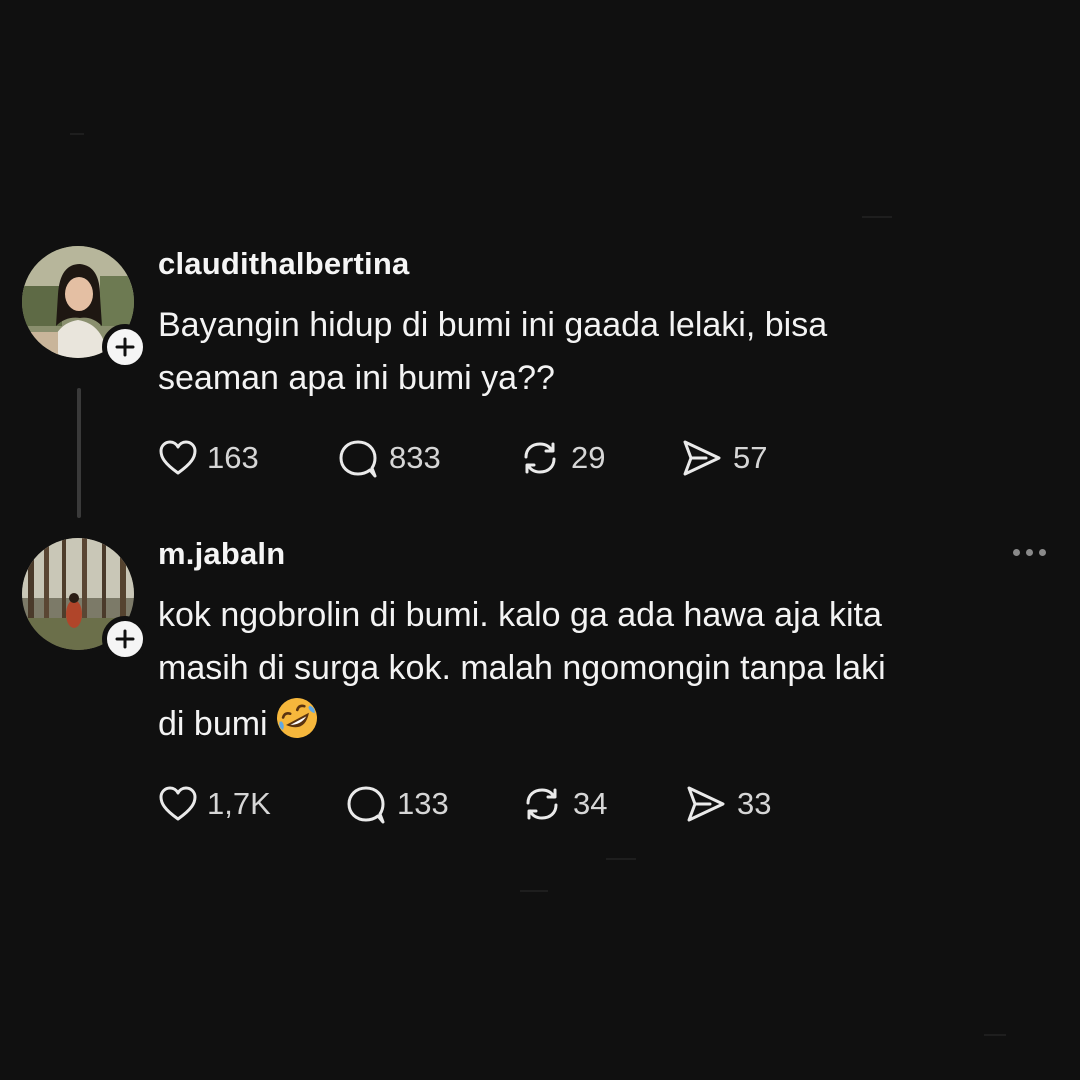  What do you see at coordinates (750, 457) in the screenshot?
I see `share-count: 57` at bounding box center [750, 457].